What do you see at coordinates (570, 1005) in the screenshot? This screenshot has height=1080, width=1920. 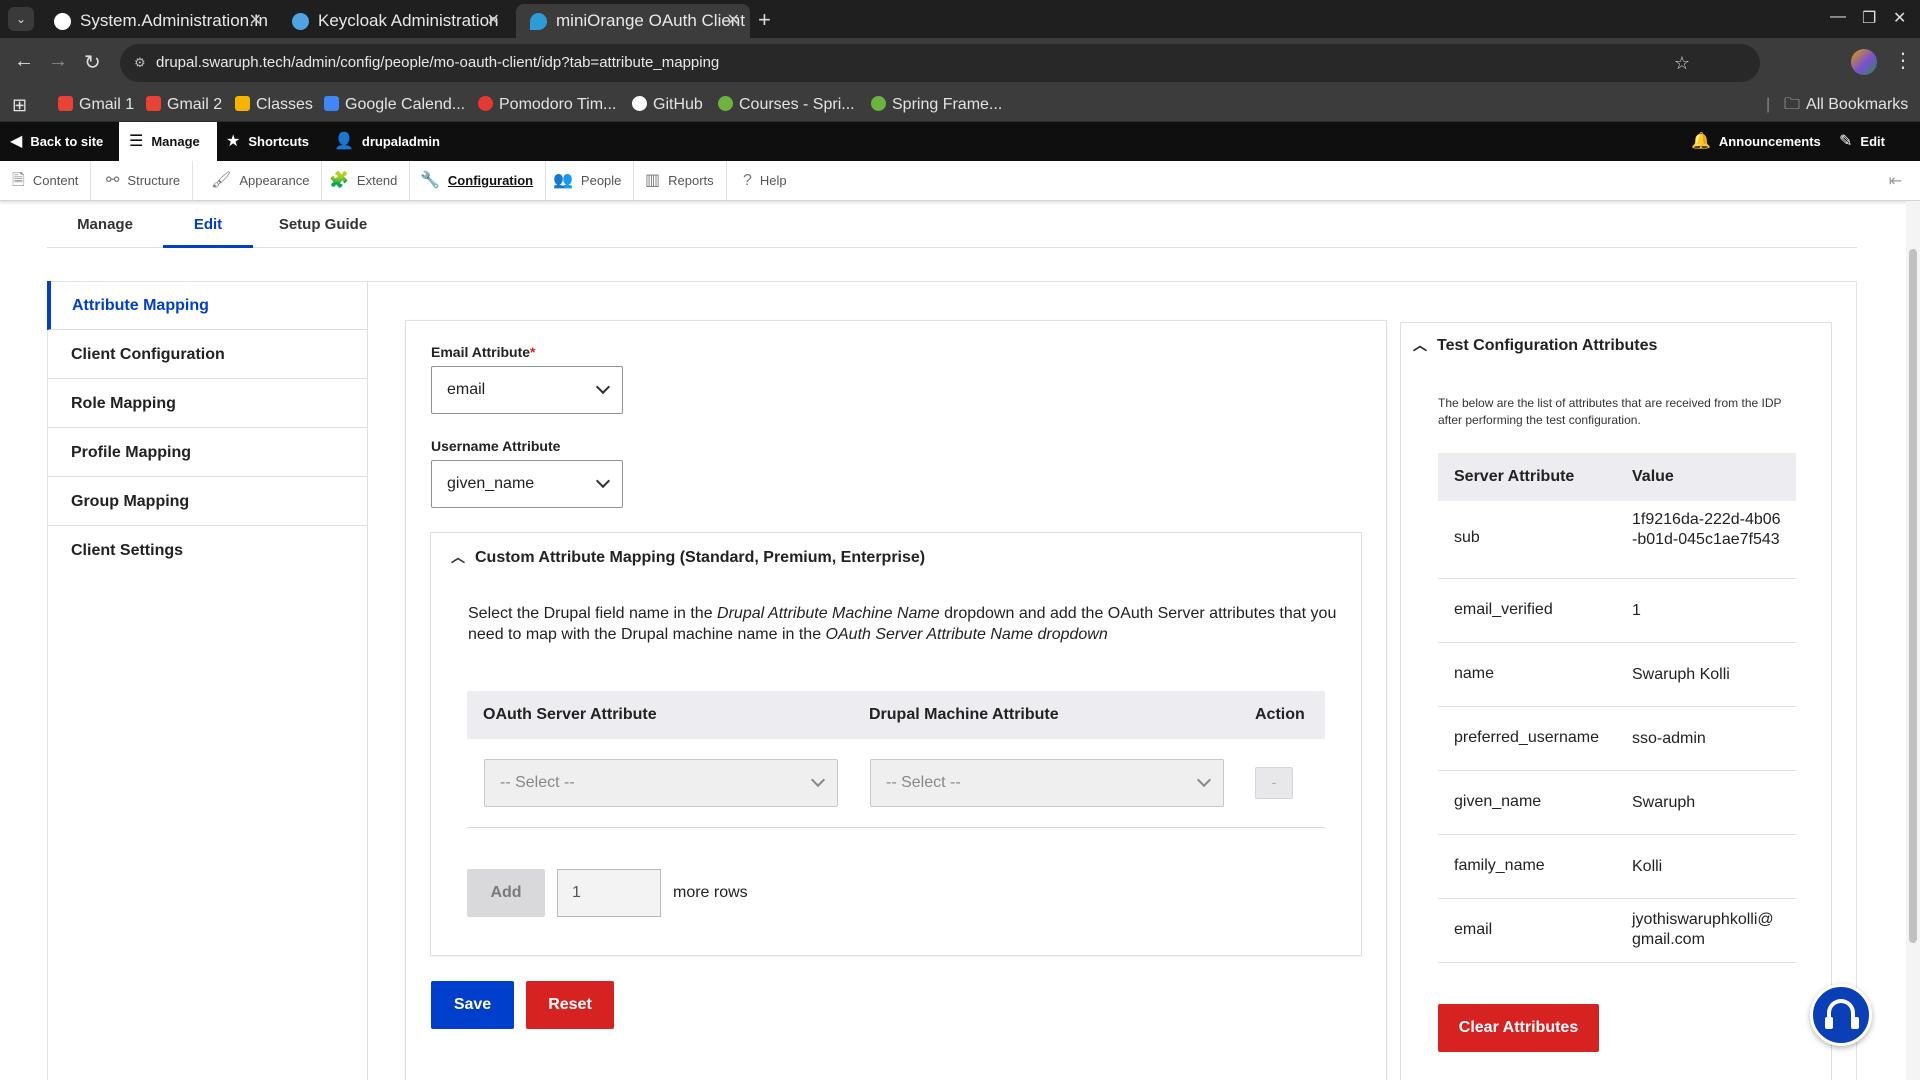 I see `reset-button: Reset` at bounding box center [570, 1005].